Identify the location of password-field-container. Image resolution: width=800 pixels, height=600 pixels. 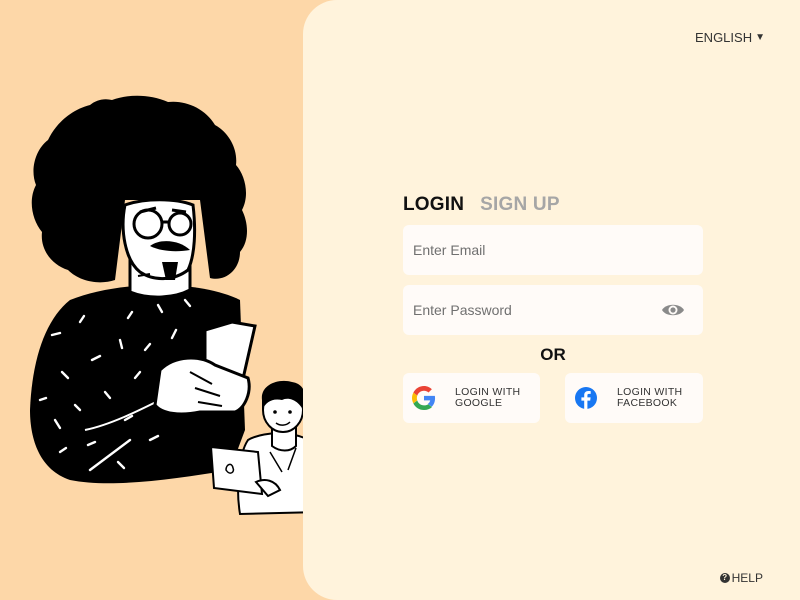
(553, 310).